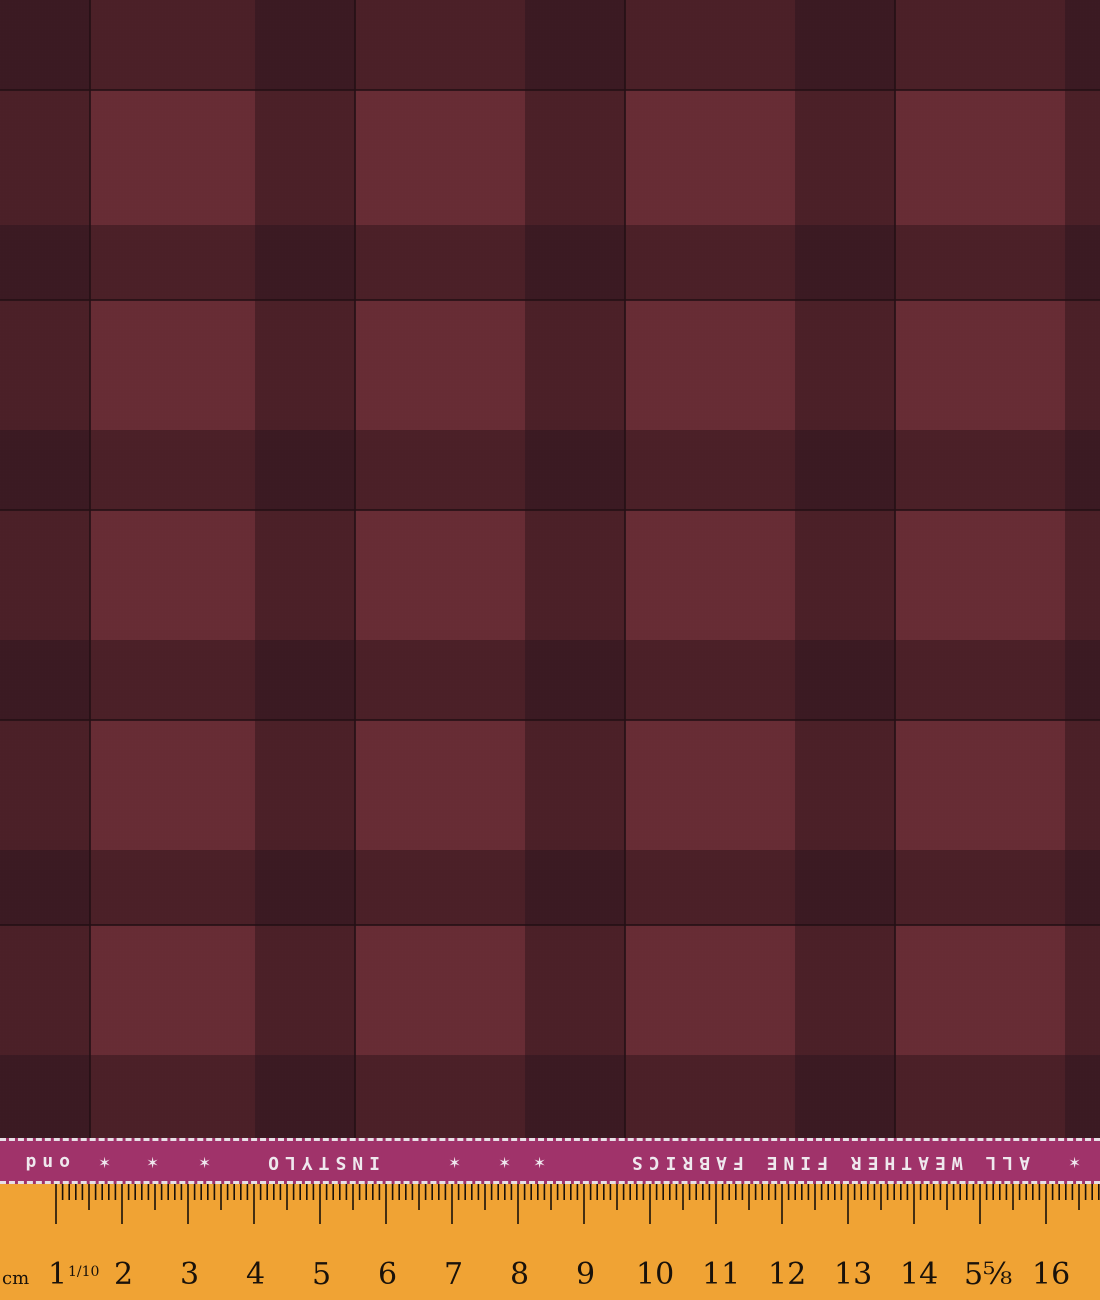 The width and height of the screenshot is (1100, 1300). Describe the element at coordinates (83, 1272) in the screenshot. I see `ruler-tenth-label: 1/10` at that location.